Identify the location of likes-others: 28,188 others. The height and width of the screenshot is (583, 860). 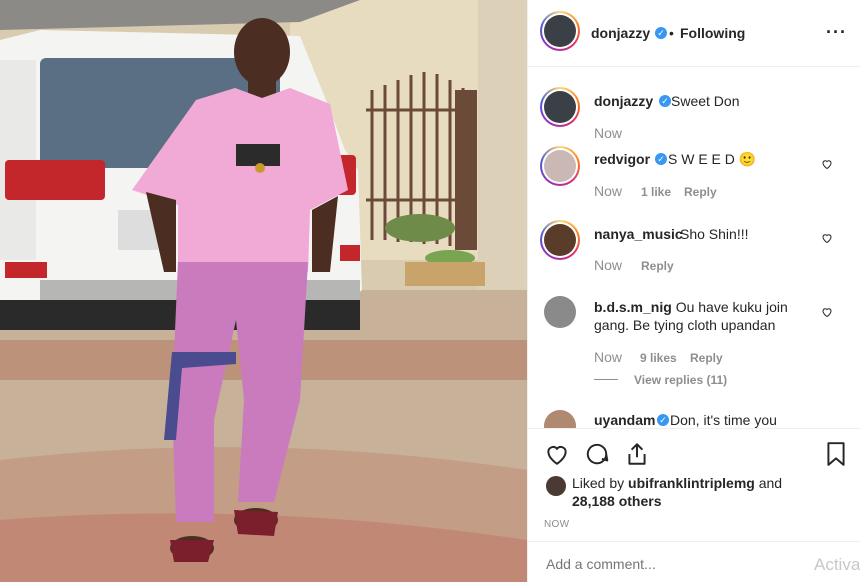
(617, 501).